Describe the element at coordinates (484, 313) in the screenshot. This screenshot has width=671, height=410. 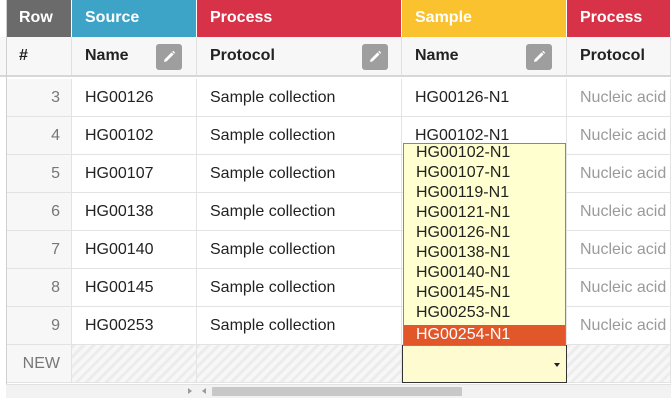
I see `dropdown-option: HG00253-N1` at that location.